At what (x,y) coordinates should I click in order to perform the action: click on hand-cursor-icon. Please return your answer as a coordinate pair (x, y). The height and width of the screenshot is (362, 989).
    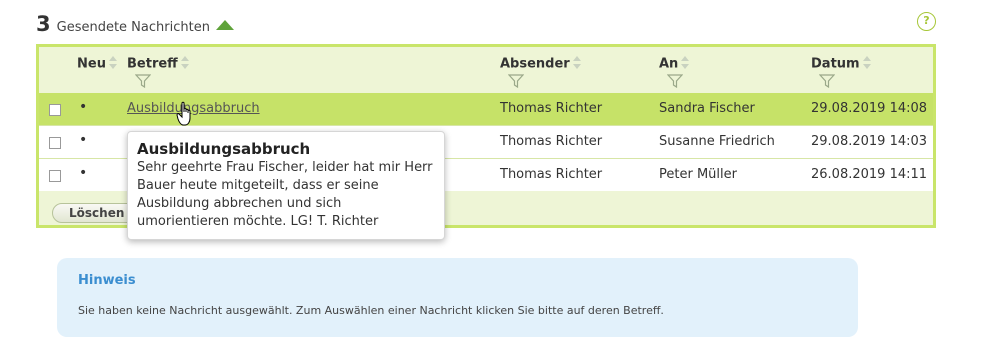
    Looking at the image, I should click on (183, 113).